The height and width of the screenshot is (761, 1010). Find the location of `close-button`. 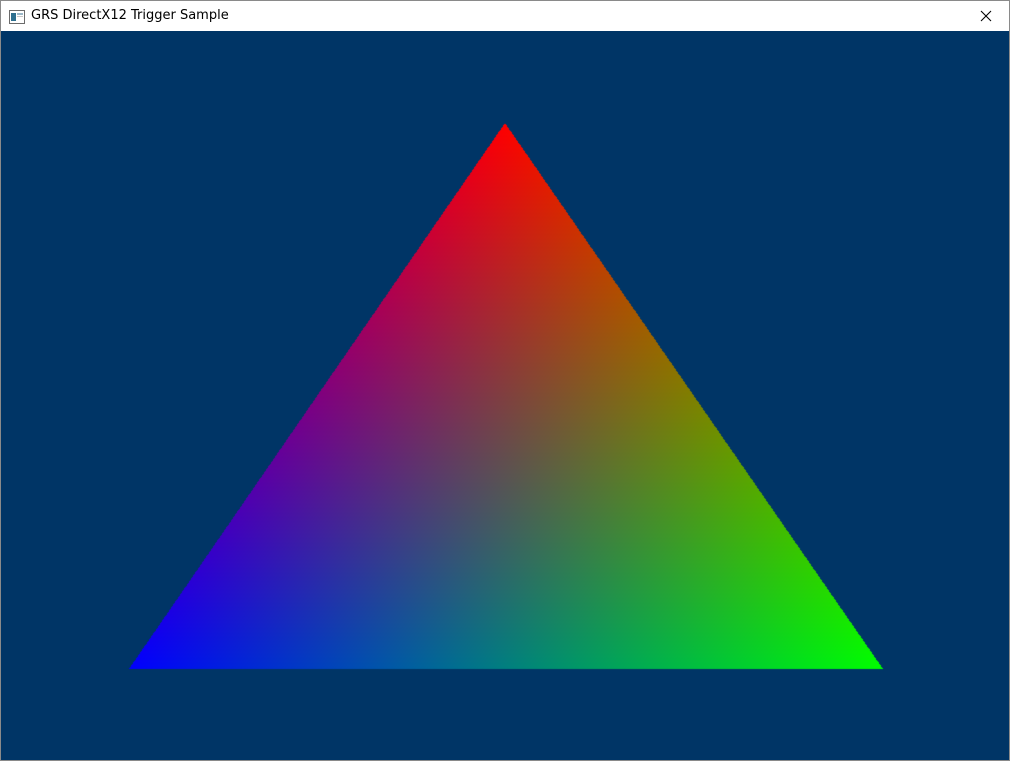

close-button is located at coordinates (986, 16).